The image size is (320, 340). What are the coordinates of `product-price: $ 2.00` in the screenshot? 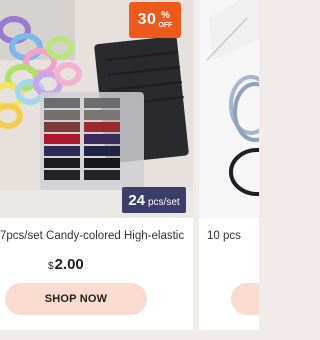 It's located at (66, 266).